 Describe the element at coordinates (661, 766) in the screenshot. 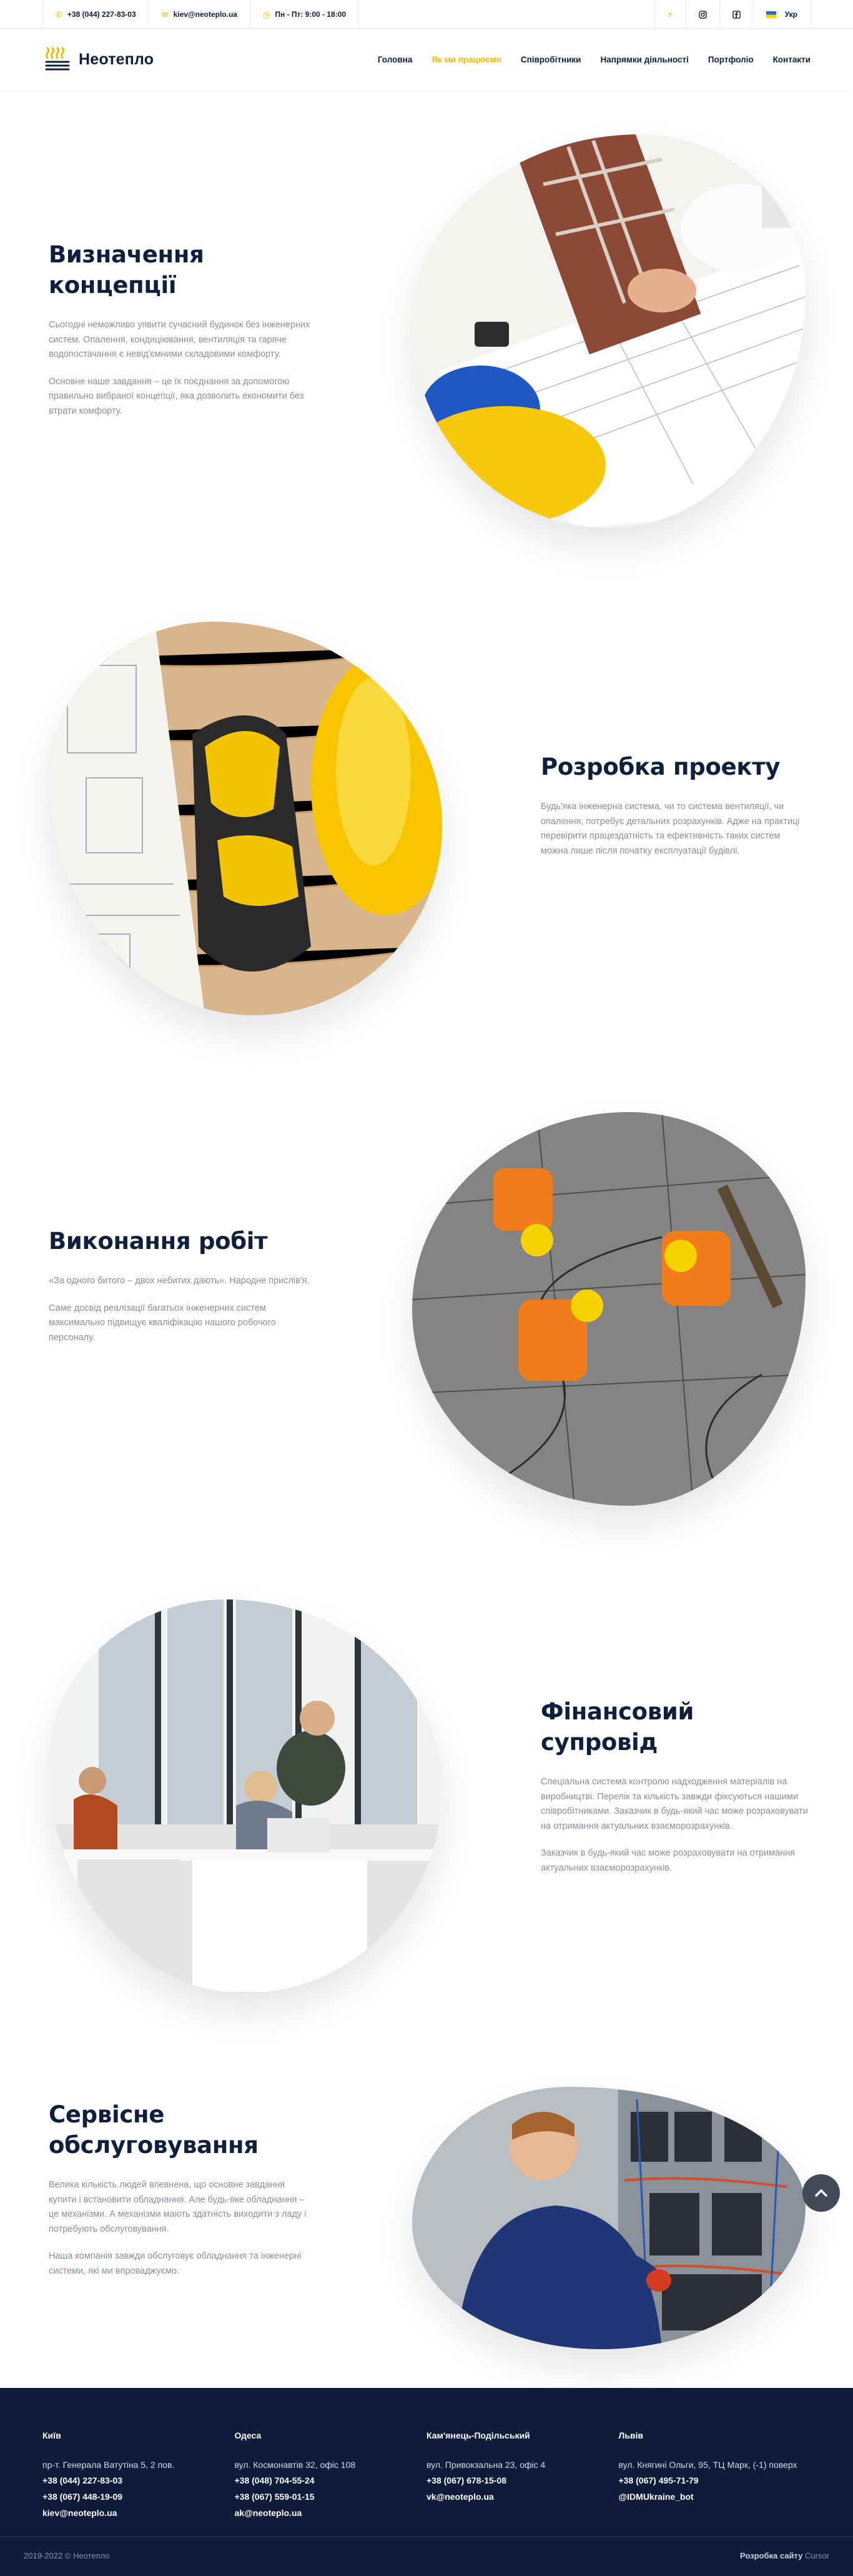

I see `section-title: Розробка проекту` at that location.